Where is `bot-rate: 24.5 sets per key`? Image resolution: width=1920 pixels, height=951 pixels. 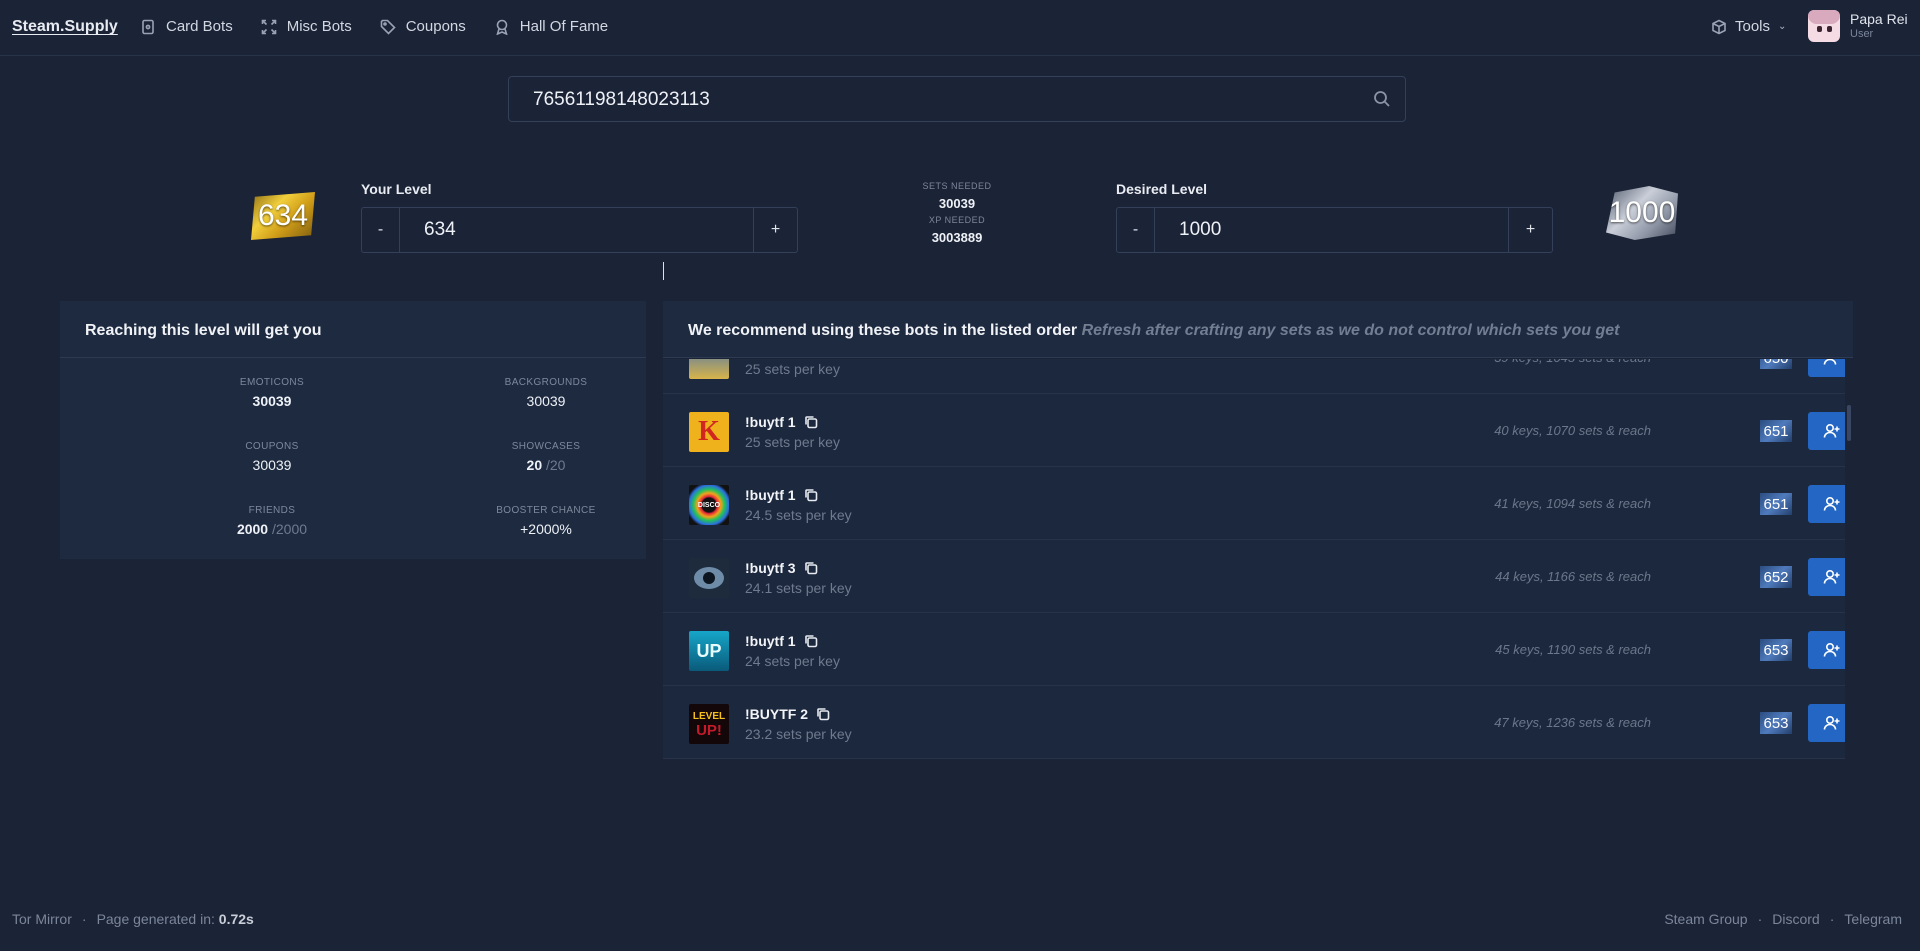
bot-rate: 24.5 sets per key is located at coordinates (798, 515).